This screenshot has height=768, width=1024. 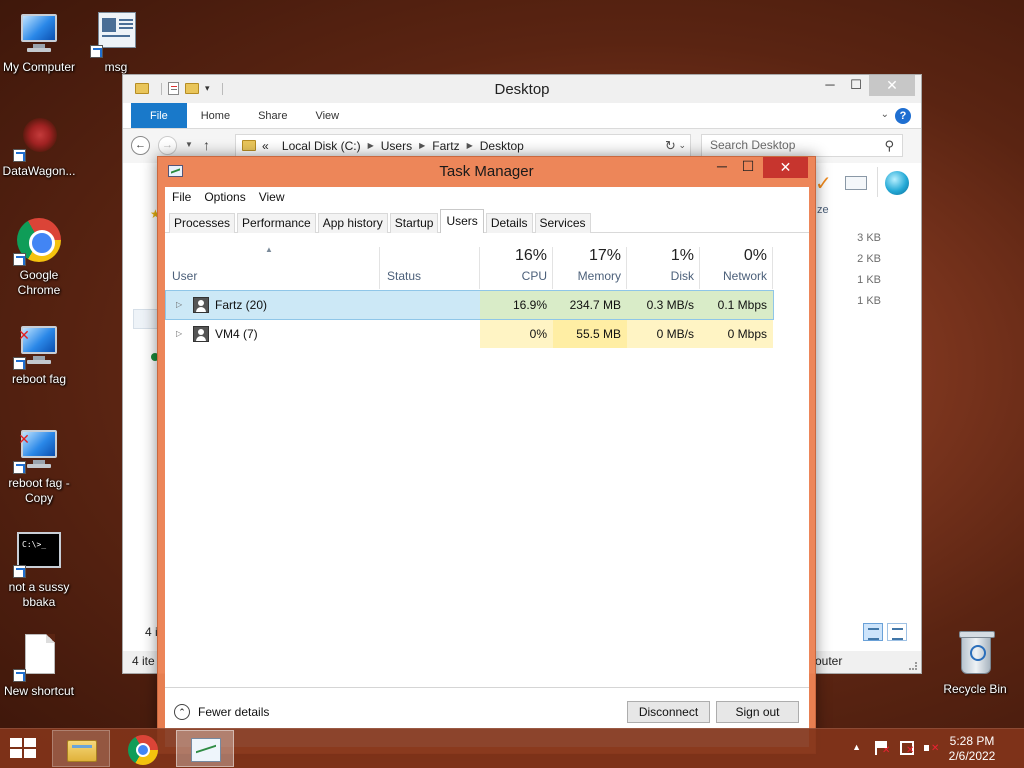 What do you see at coordinates (221, 712) in the screenshot?
I see `fewer-details-toggle: ⌃ Fewer details` at bounding box center [221, 712].